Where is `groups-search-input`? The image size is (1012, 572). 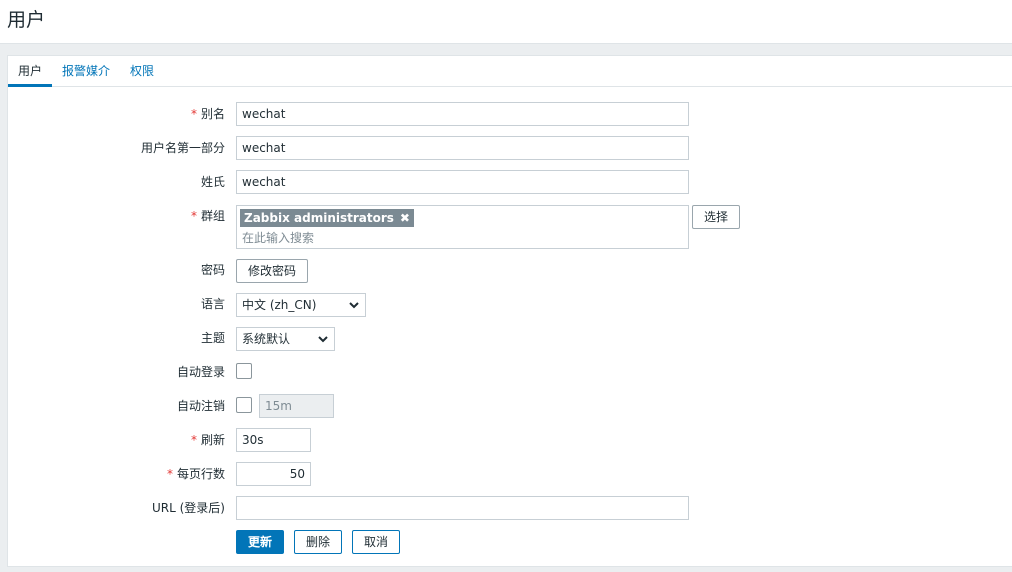
groups-search-input is located at coordinates (457, 238).